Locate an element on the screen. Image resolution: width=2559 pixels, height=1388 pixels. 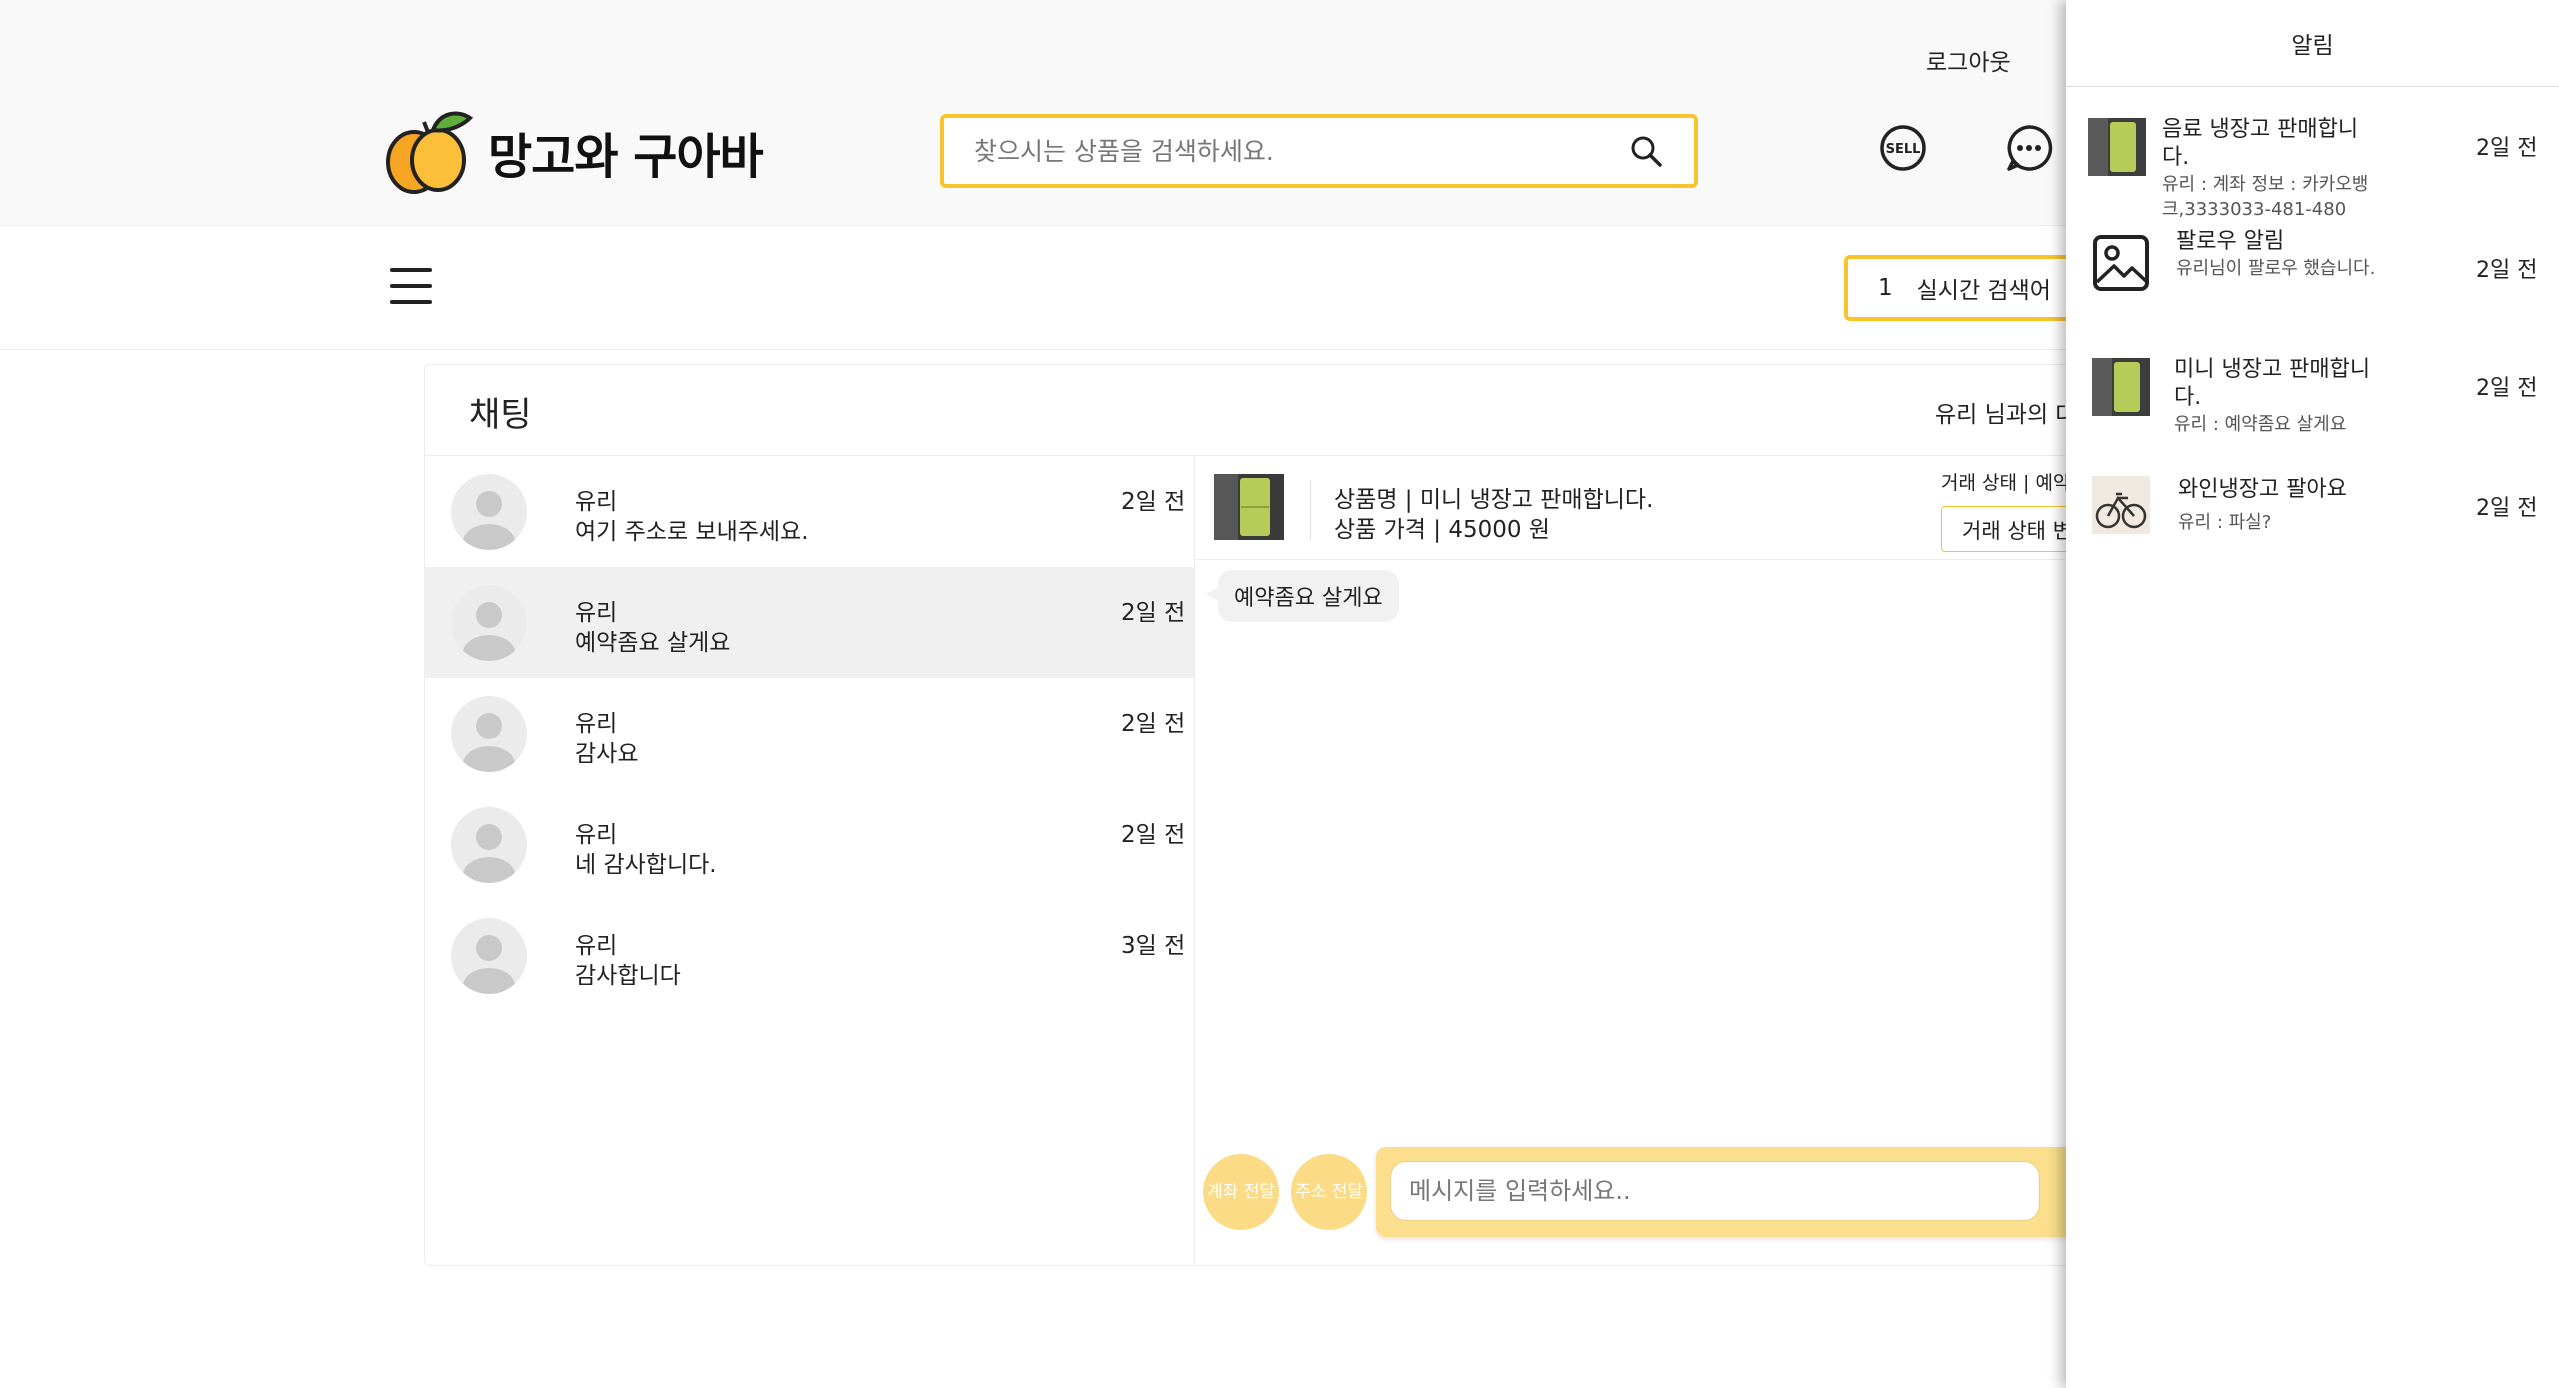
product-name: 상품명 | 미니 냉장고 판매합니다. is located at coordinates (1494, 500).